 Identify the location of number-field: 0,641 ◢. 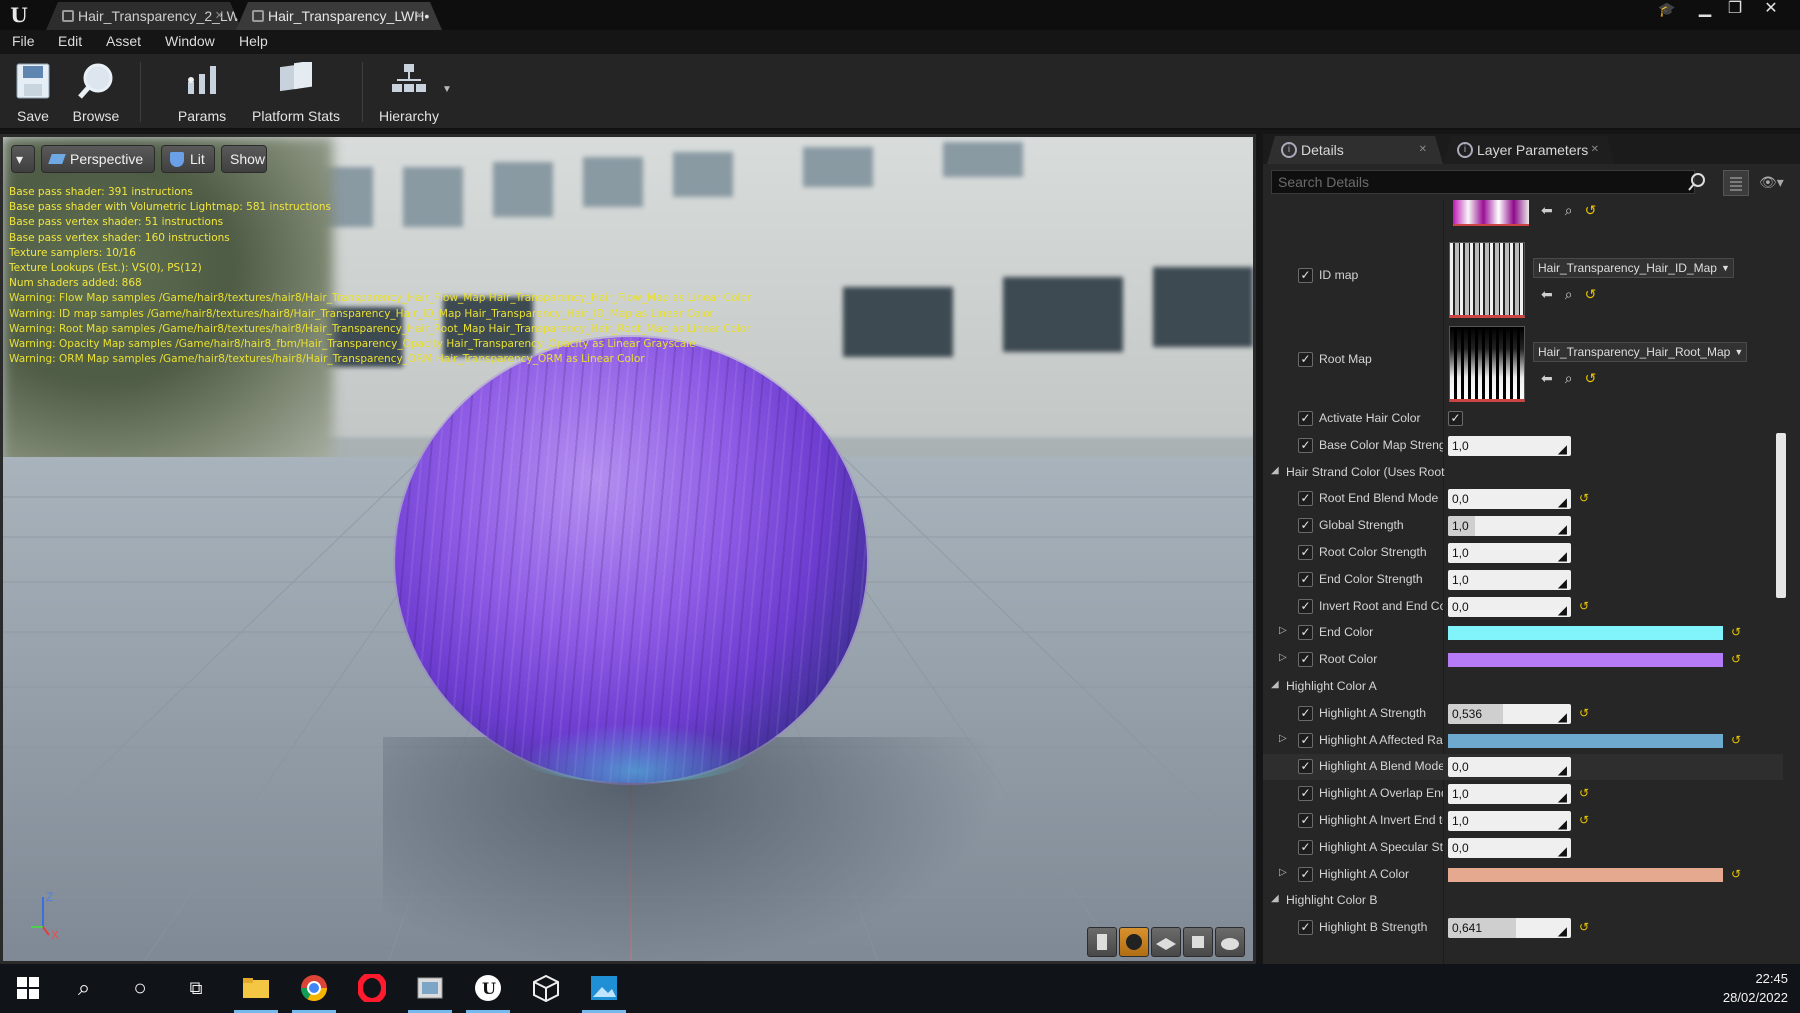
(1509, 928).